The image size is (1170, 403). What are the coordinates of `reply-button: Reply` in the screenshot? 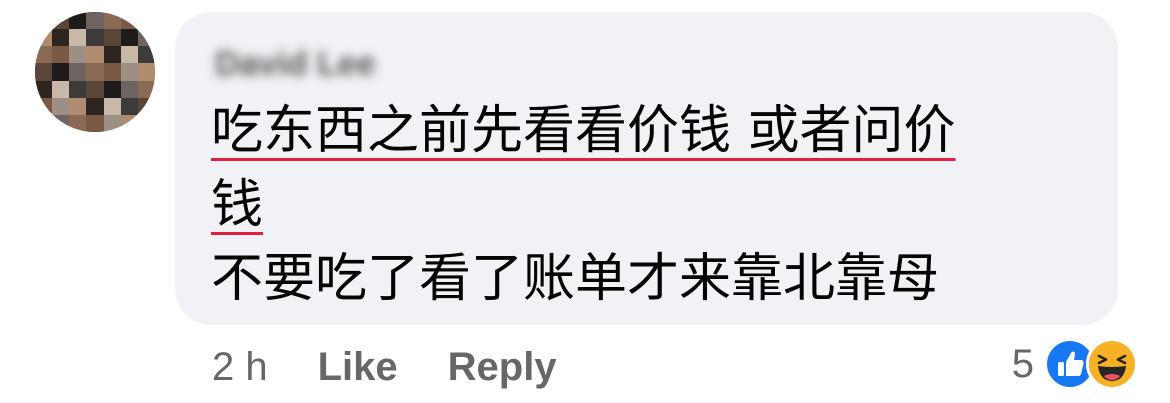 It's located at (502, 367).